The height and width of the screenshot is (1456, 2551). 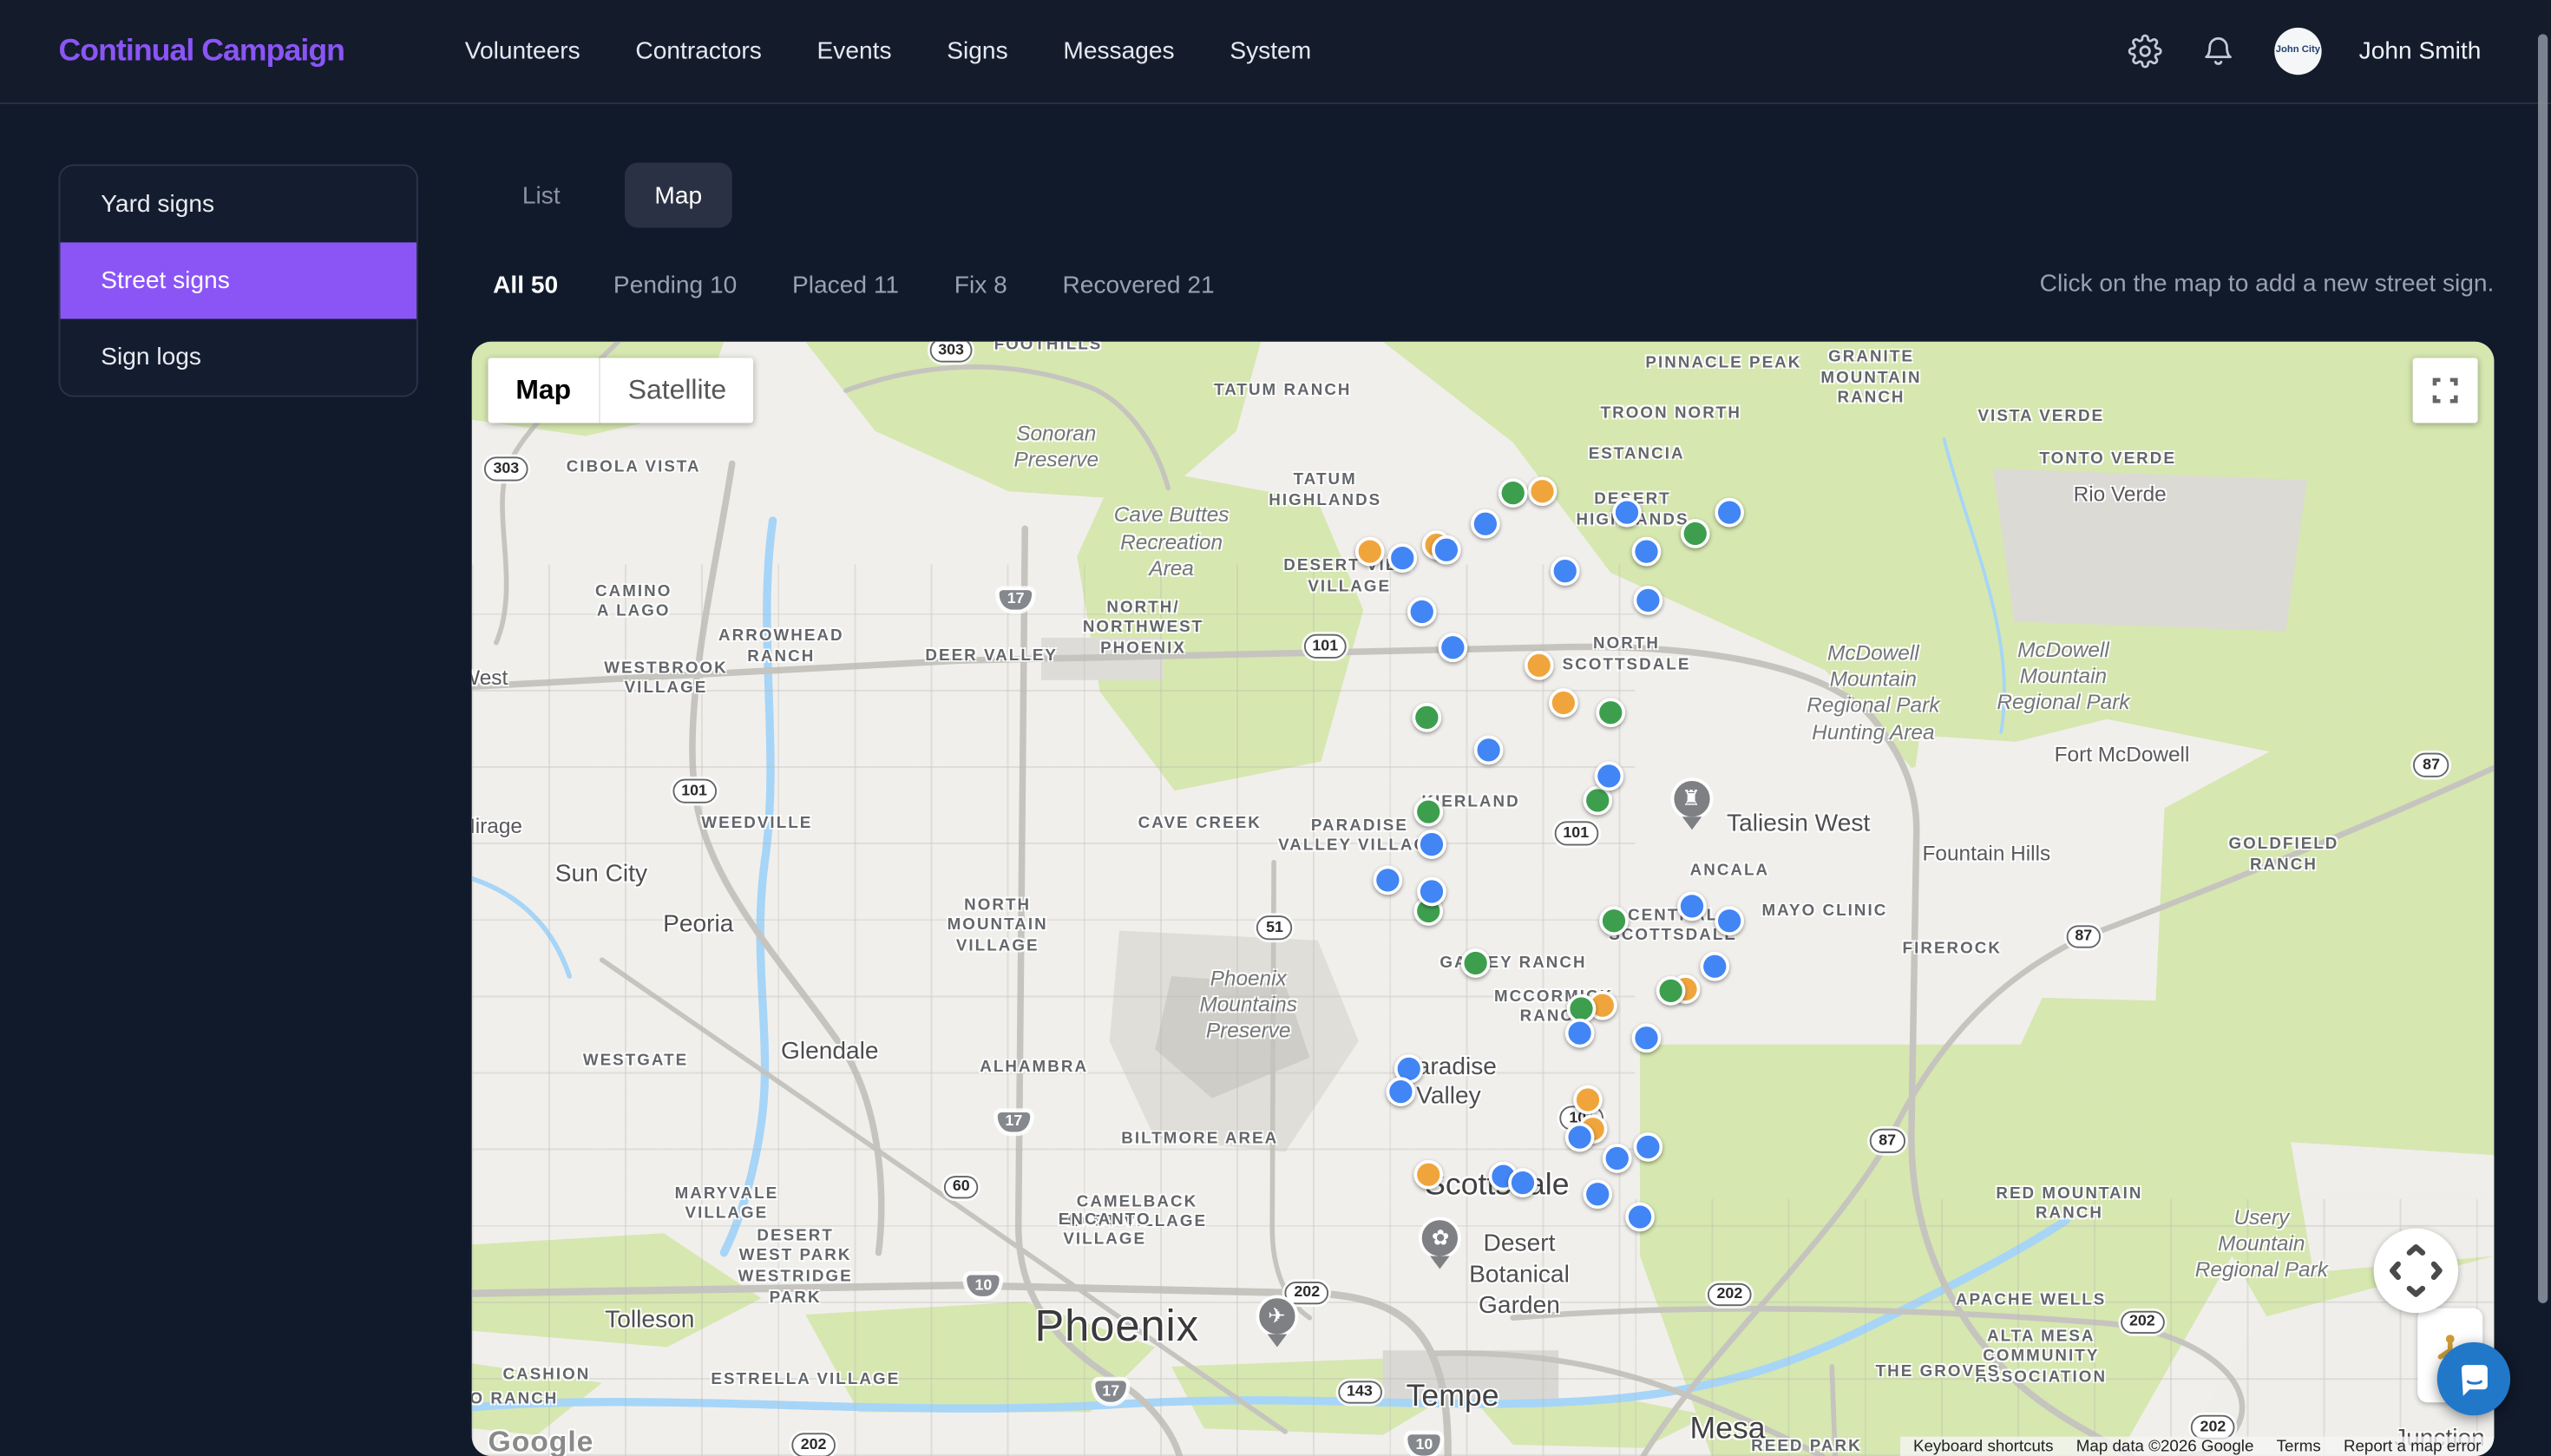 I want to click on nav-item-system: System, so click(x=1271, y=51).